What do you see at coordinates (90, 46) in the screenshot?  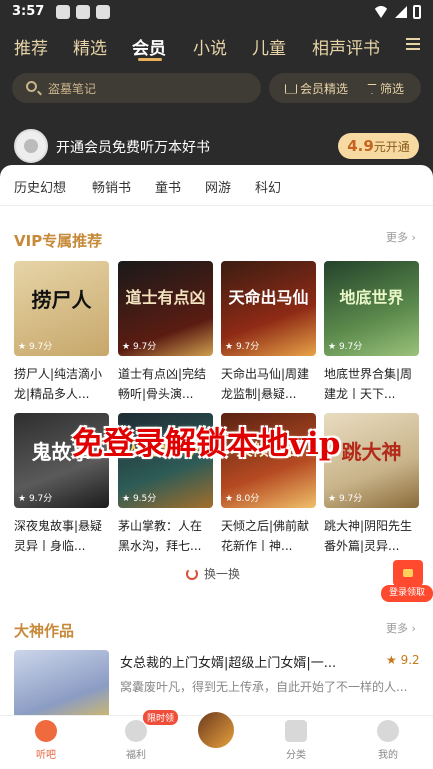 I see `tab-featured: 精选` at bounding box center [90, 46].